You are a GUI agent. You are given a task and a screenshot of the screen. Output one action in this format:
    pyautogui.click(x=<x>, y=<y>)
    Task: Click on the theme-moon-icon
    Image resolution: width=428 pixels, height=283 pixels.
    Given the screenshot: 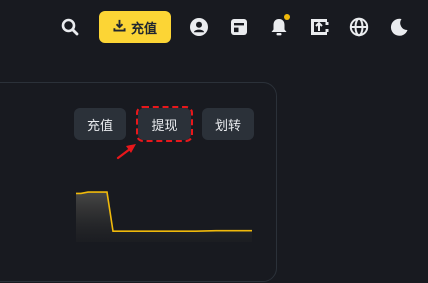 What is the action you would take?
    pyautogui.click(x=399, y=27)
    